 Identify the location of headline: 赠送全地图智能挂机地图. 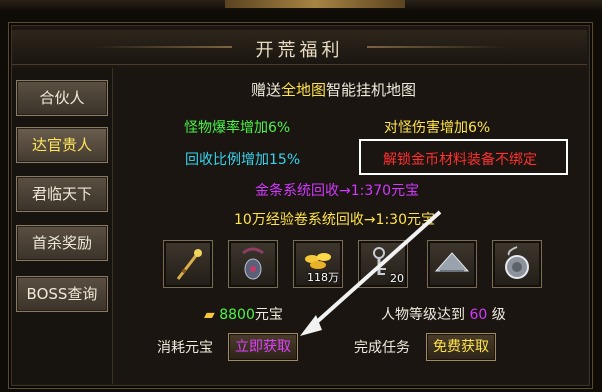
(333, 89).